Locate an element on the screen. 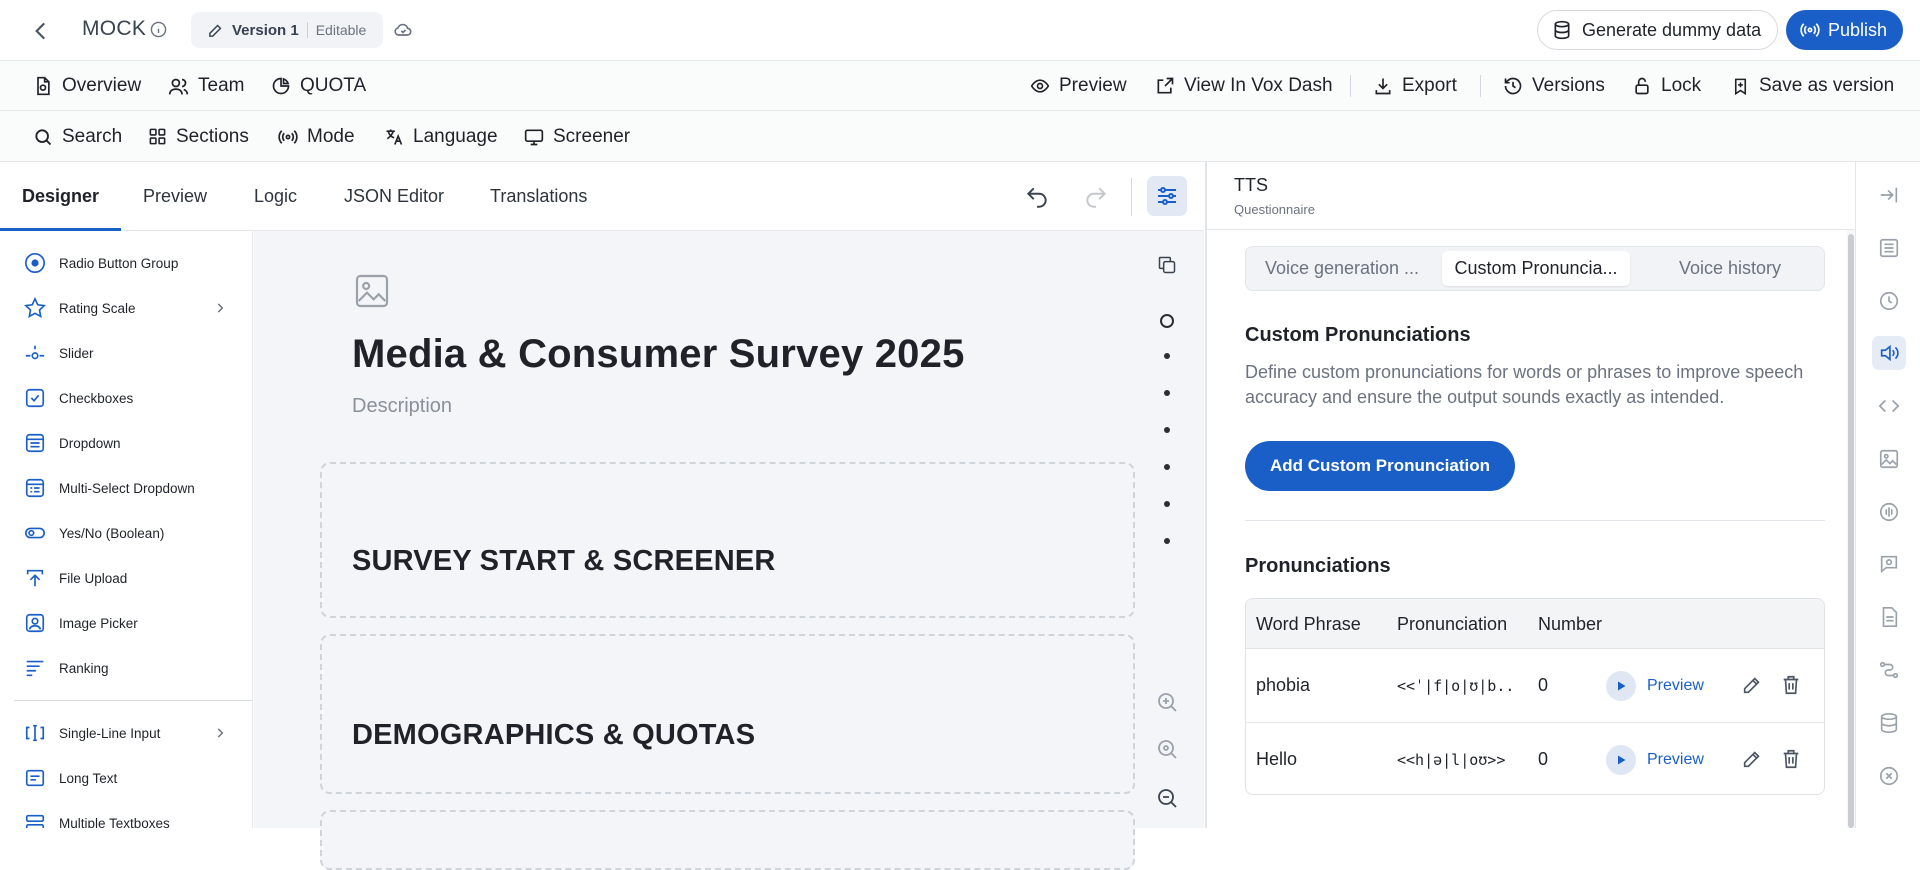 The width and height of the screenshot is (1920, 870). page-marker-current is located at coordinates (1167, 321).